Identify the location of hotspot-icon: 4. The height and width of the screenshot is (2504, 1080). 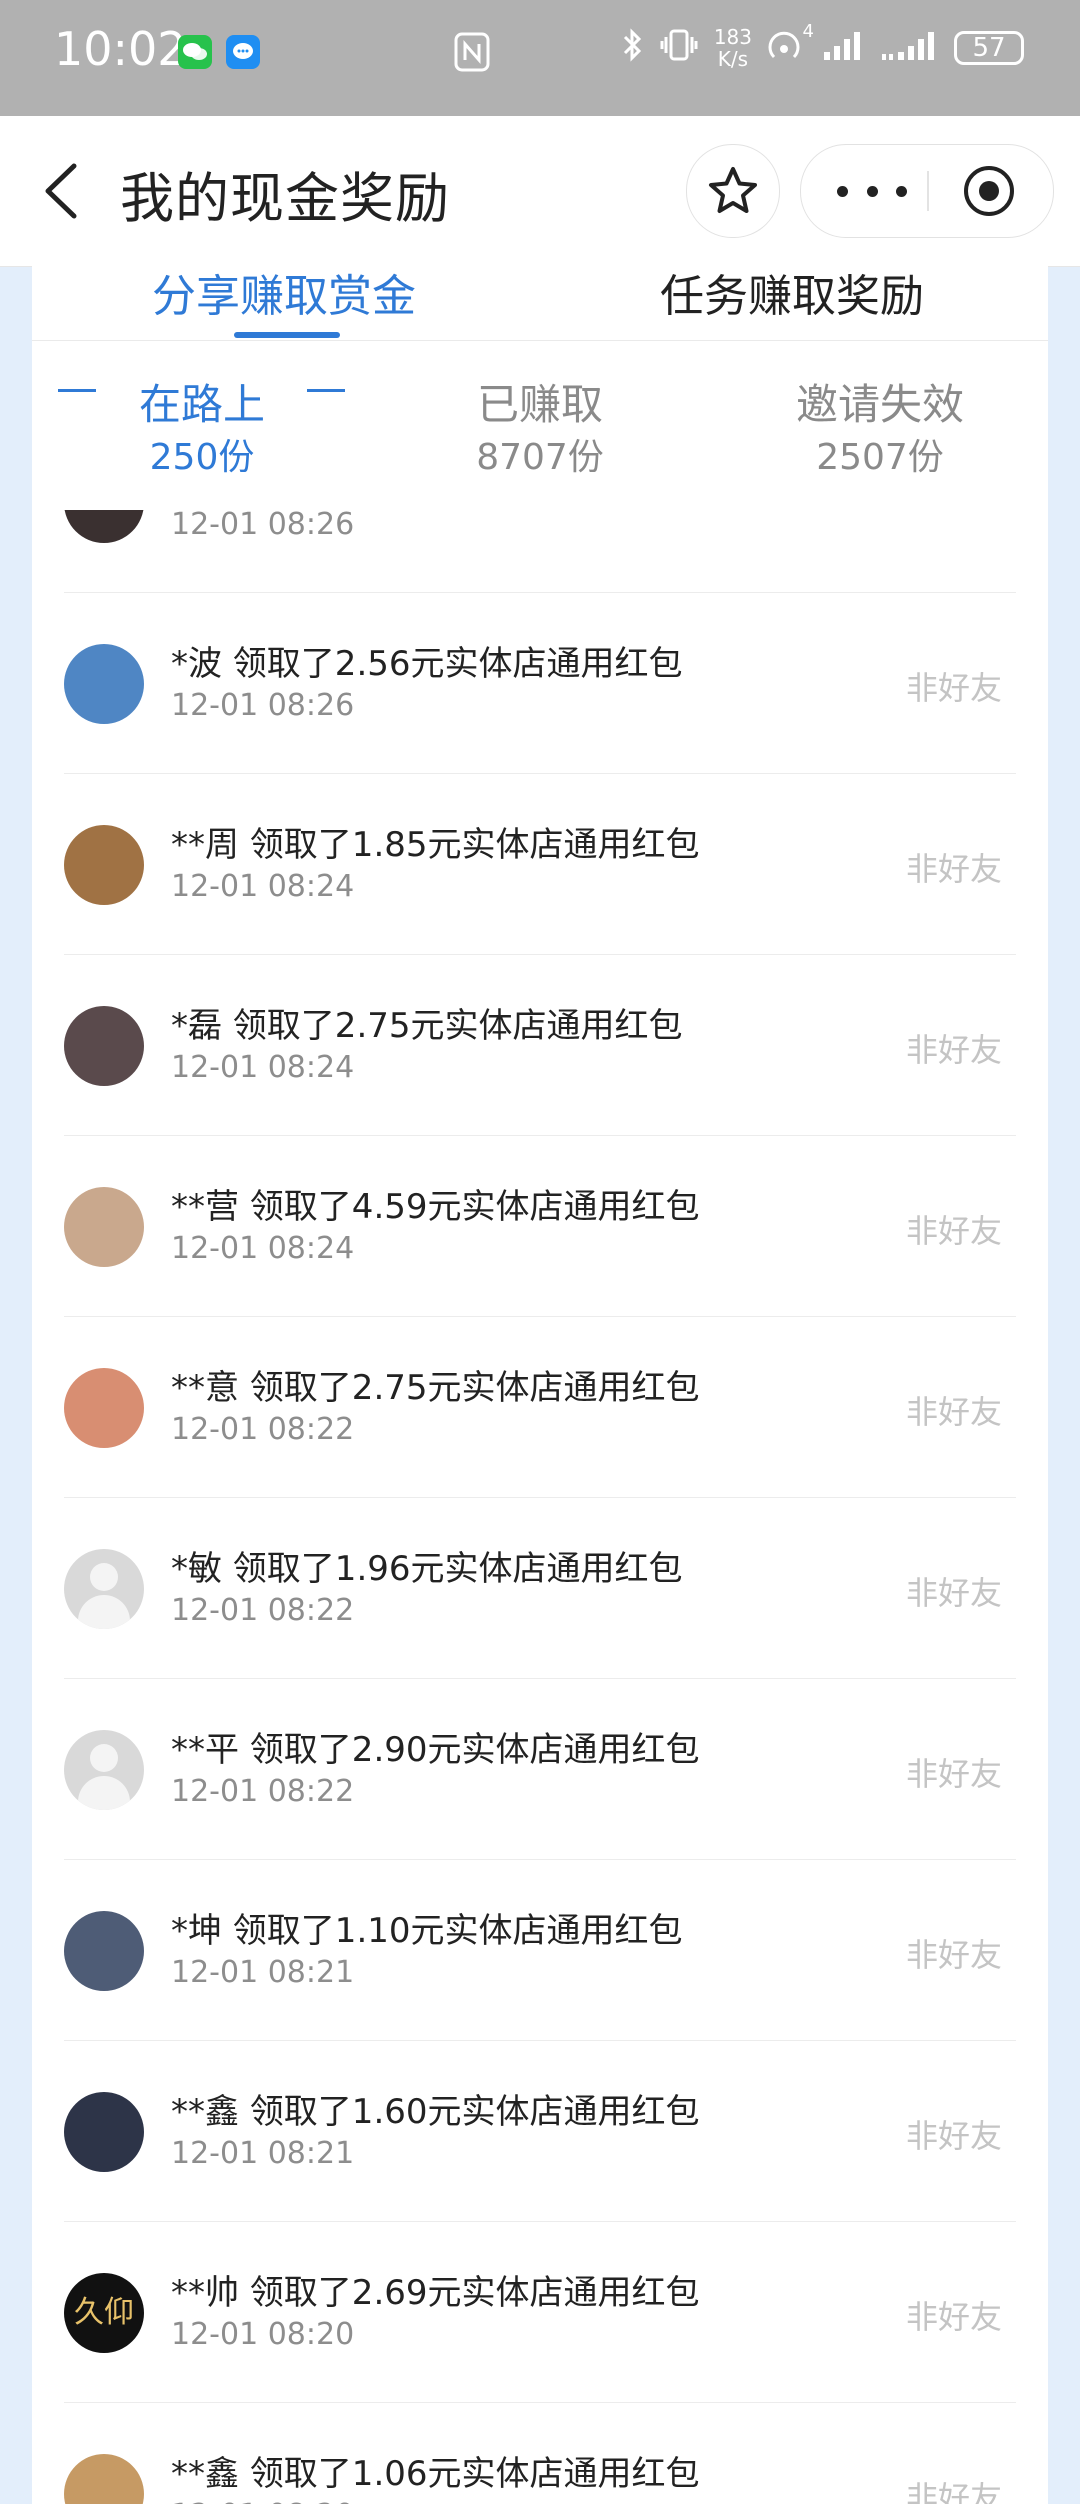
(790, 45).